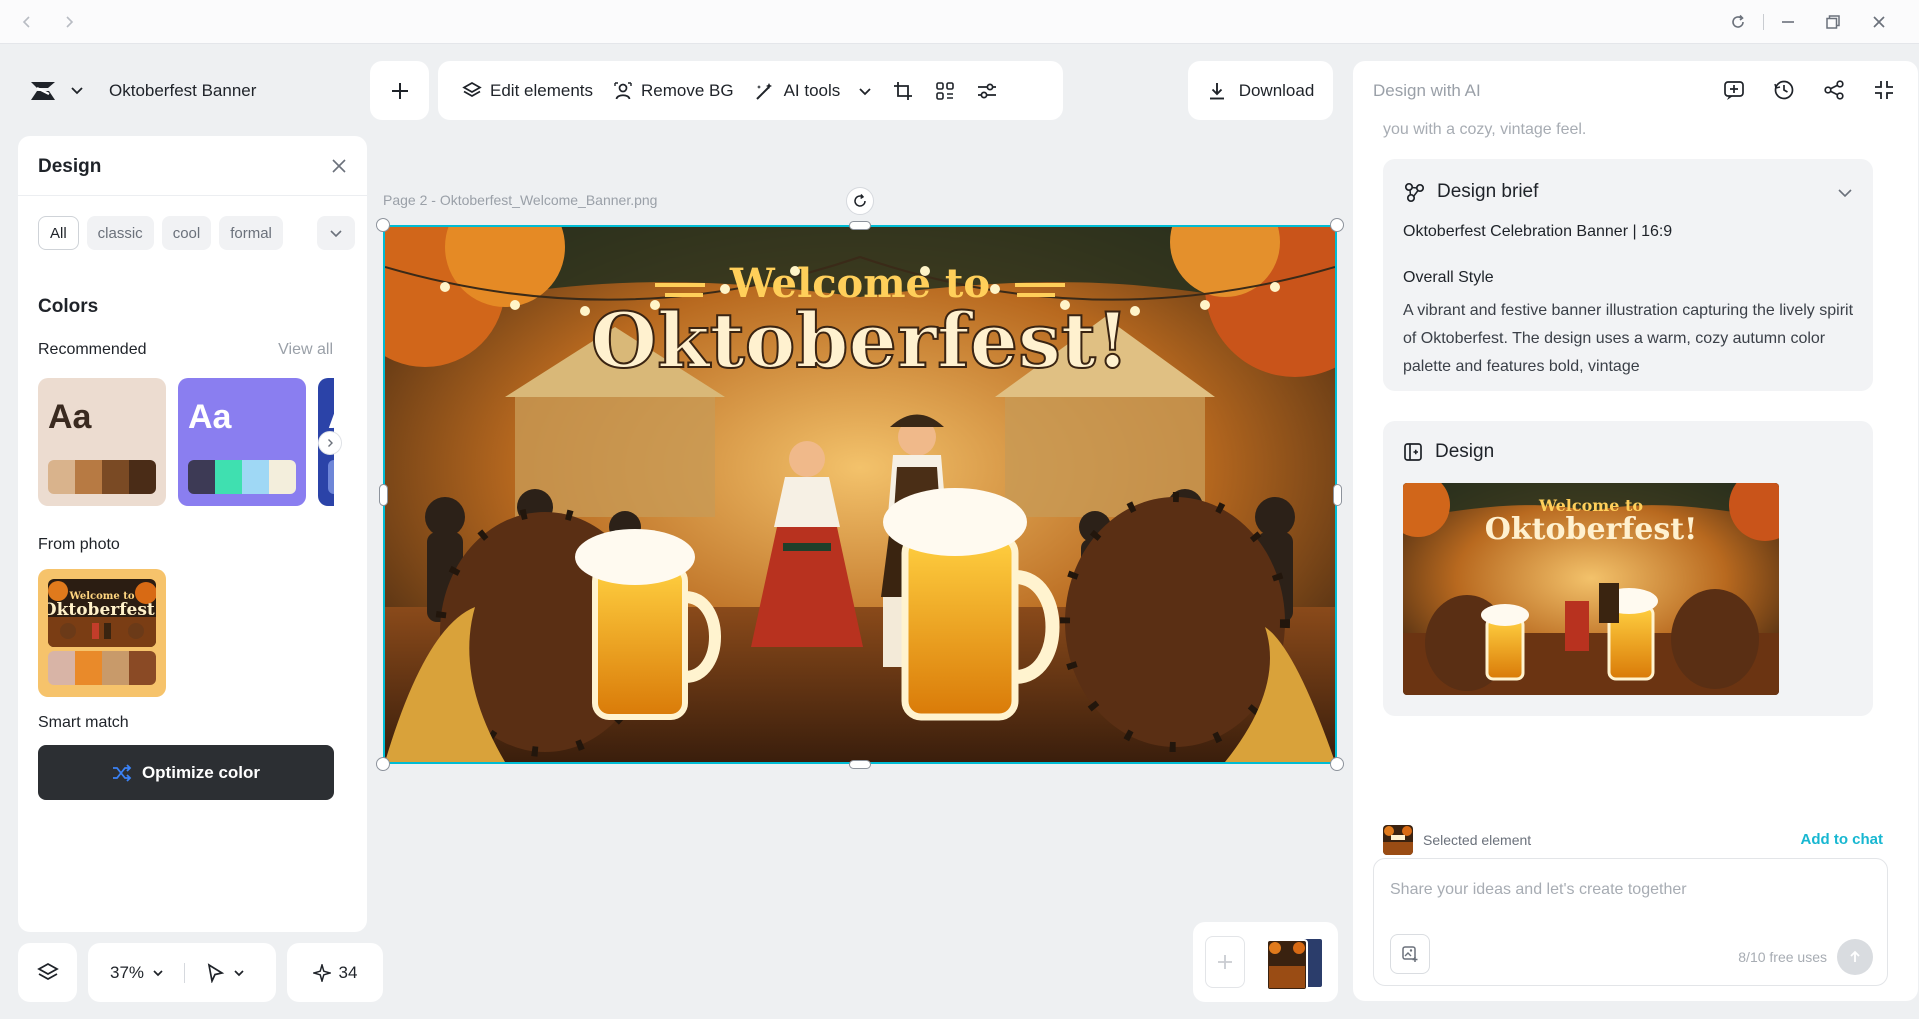 The image size is (1919, 1019). I want to click on thumb-text-line-2: Oktoberfest!, so click(1591, 529).